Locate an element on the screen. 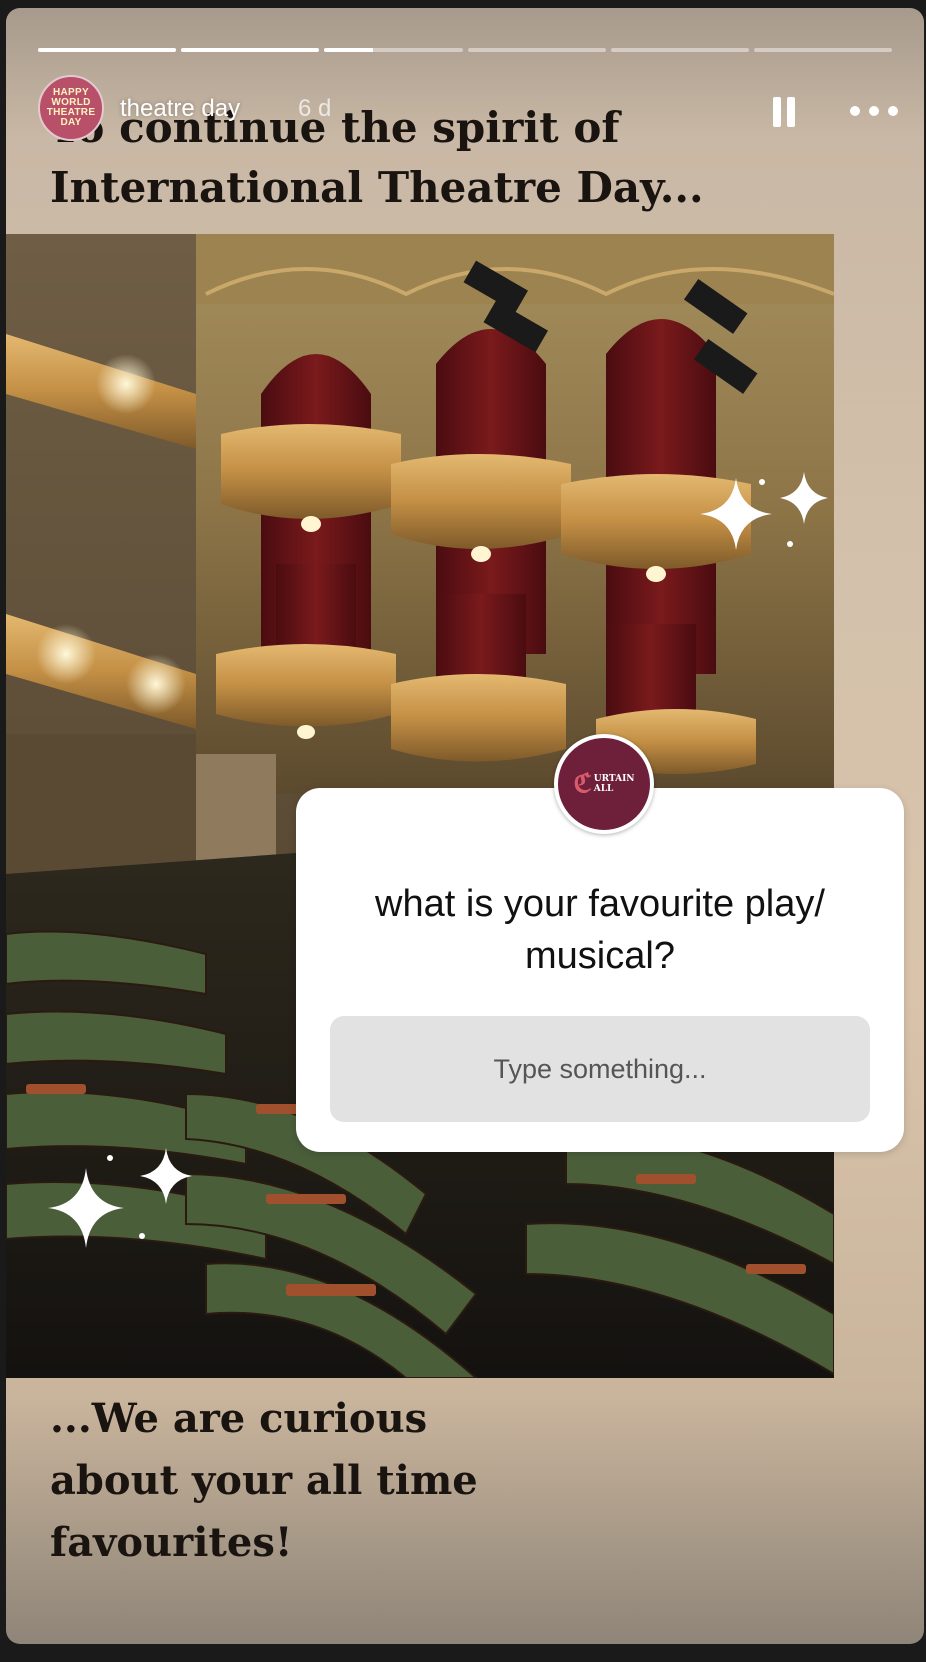 This screenshot has width=926, height=1662. story-header: HAPPY WORLD THEATRE DAY theatre day 6 d is located at coordinates (469, 108).